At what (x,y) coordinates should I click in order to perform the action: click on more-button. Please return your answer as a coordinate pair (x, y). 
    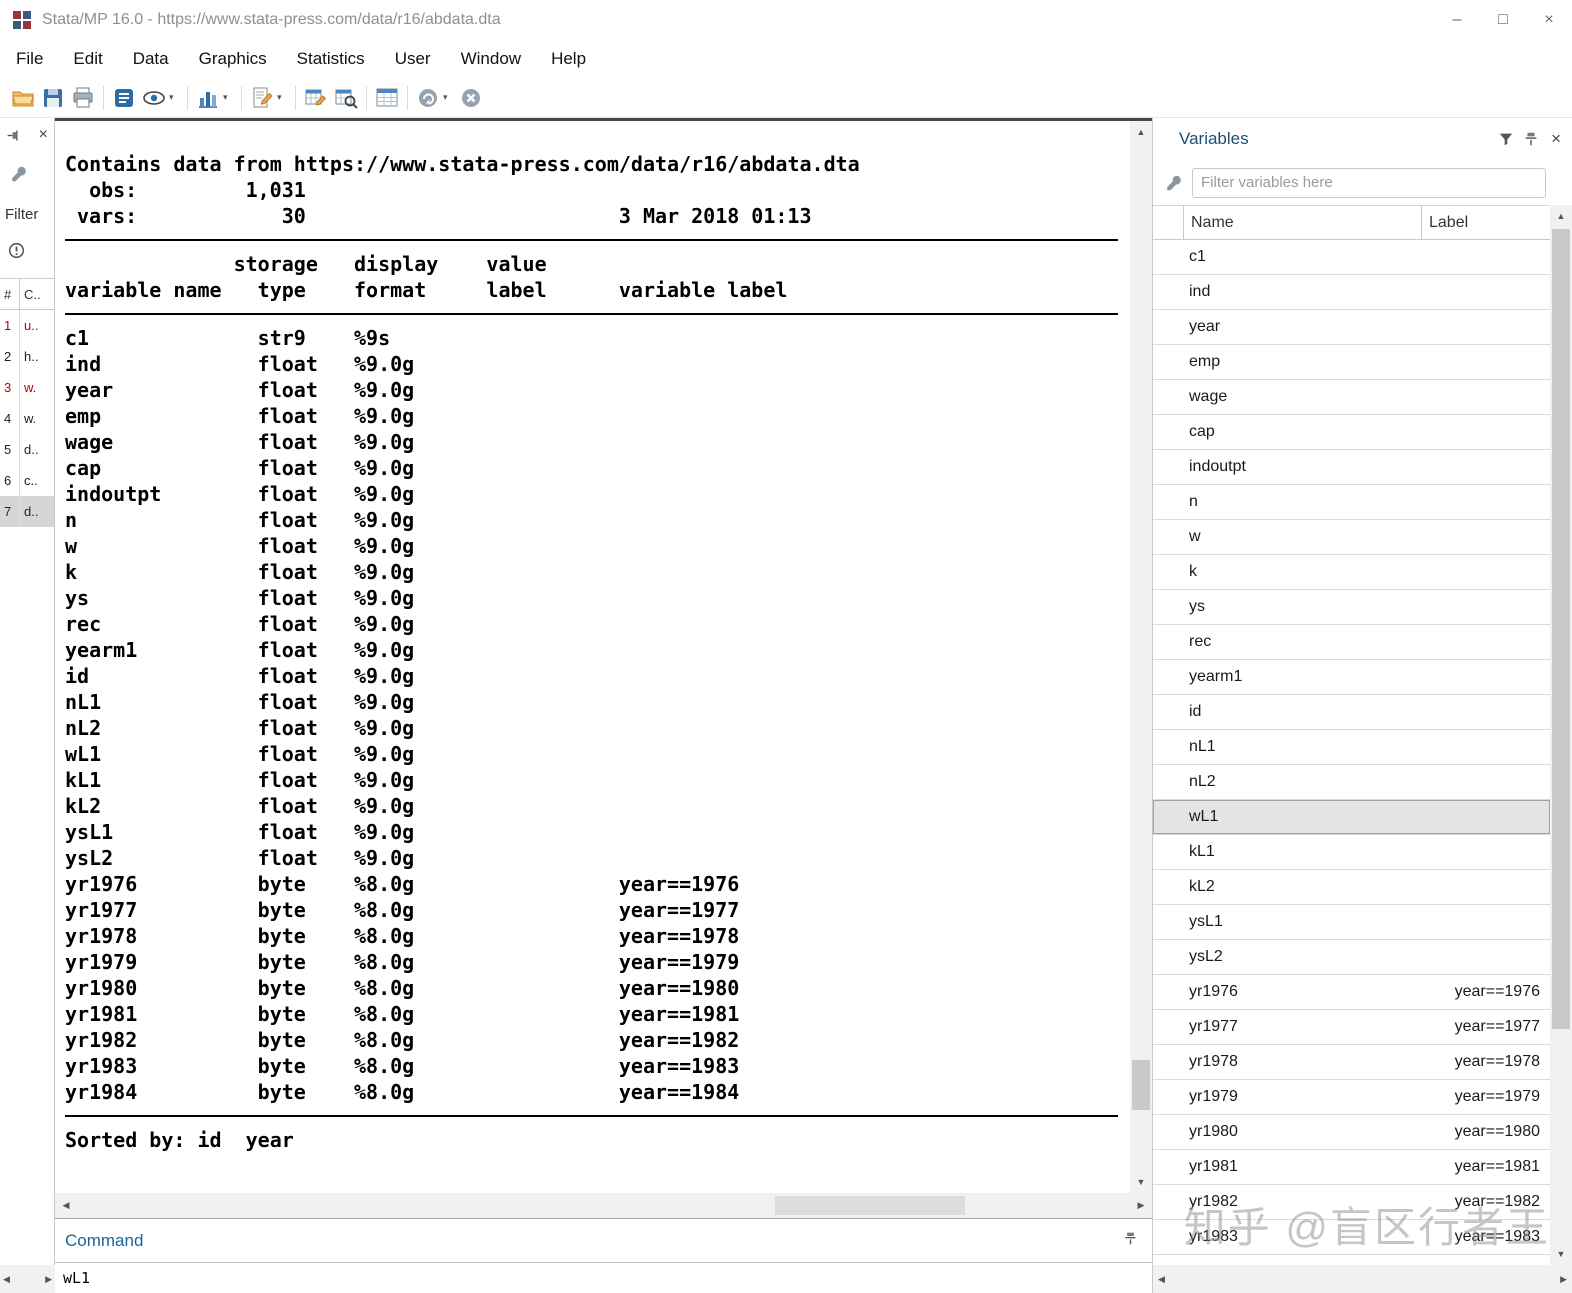
    Looking at the image, I should click on (428, 98).